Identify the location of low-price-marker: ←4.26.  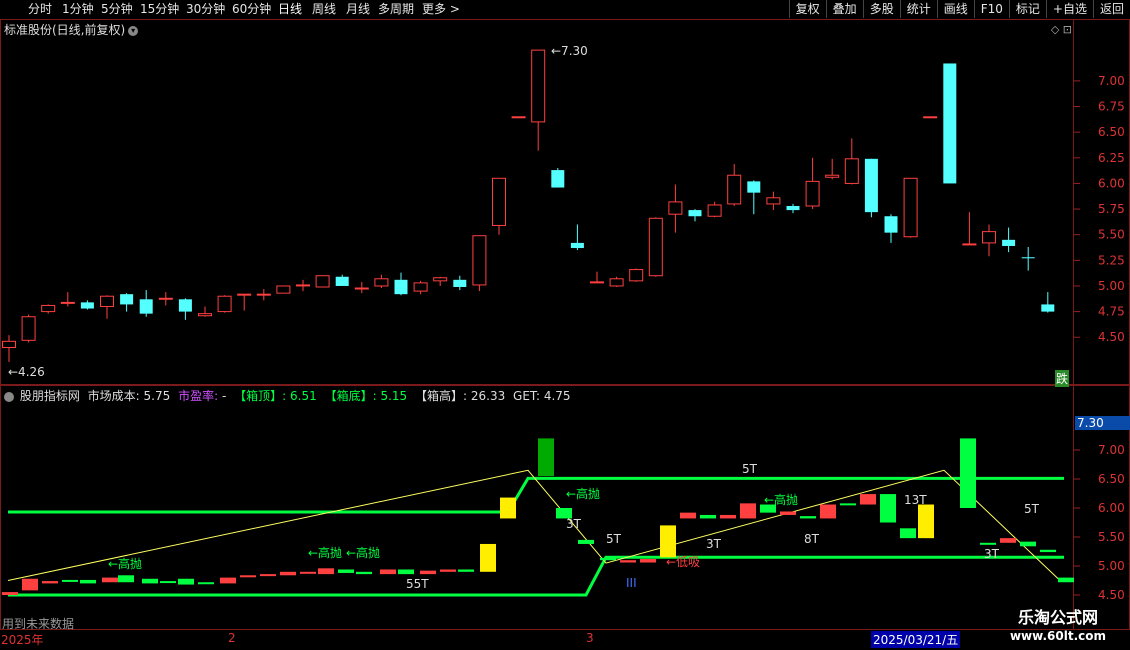
(26, 372).